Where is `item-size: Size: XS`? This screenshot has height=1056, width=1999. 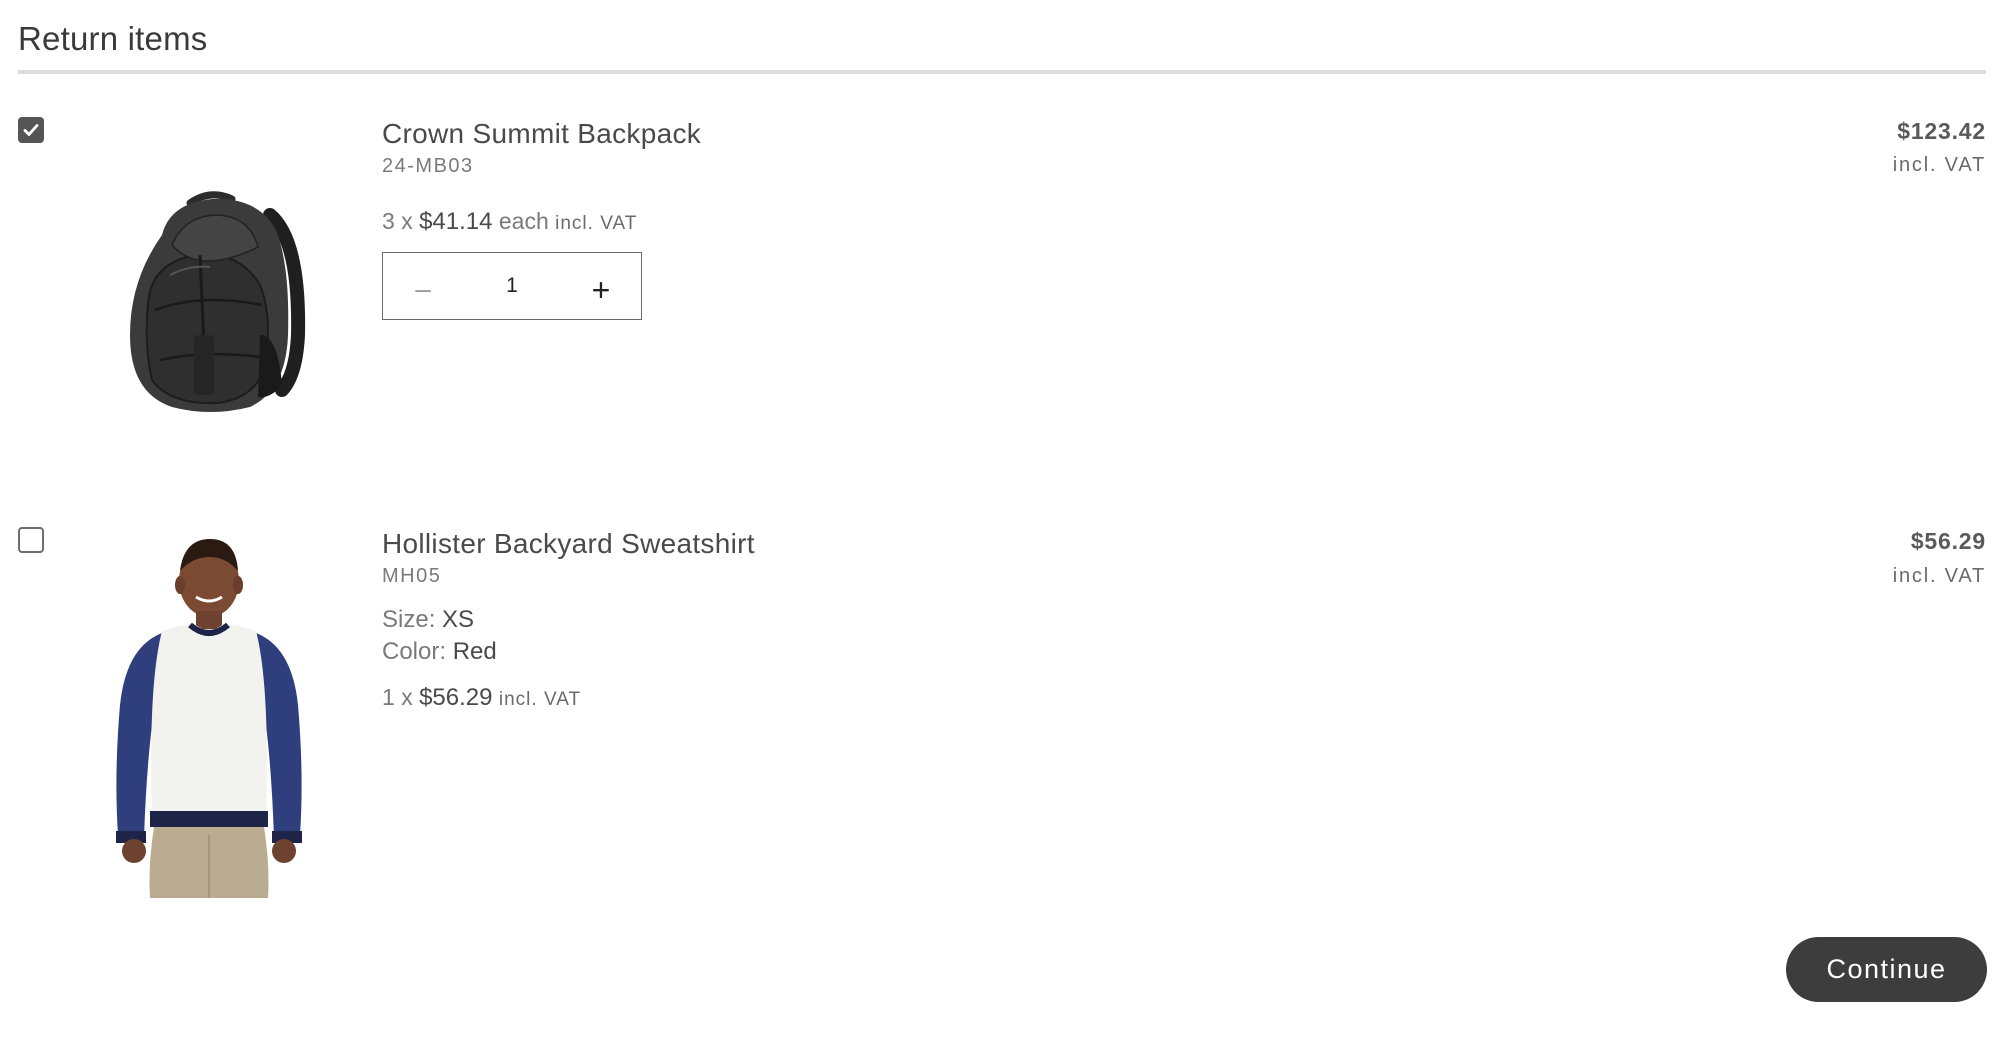 item-size: Size: XS is located at coordinates (428, 620).